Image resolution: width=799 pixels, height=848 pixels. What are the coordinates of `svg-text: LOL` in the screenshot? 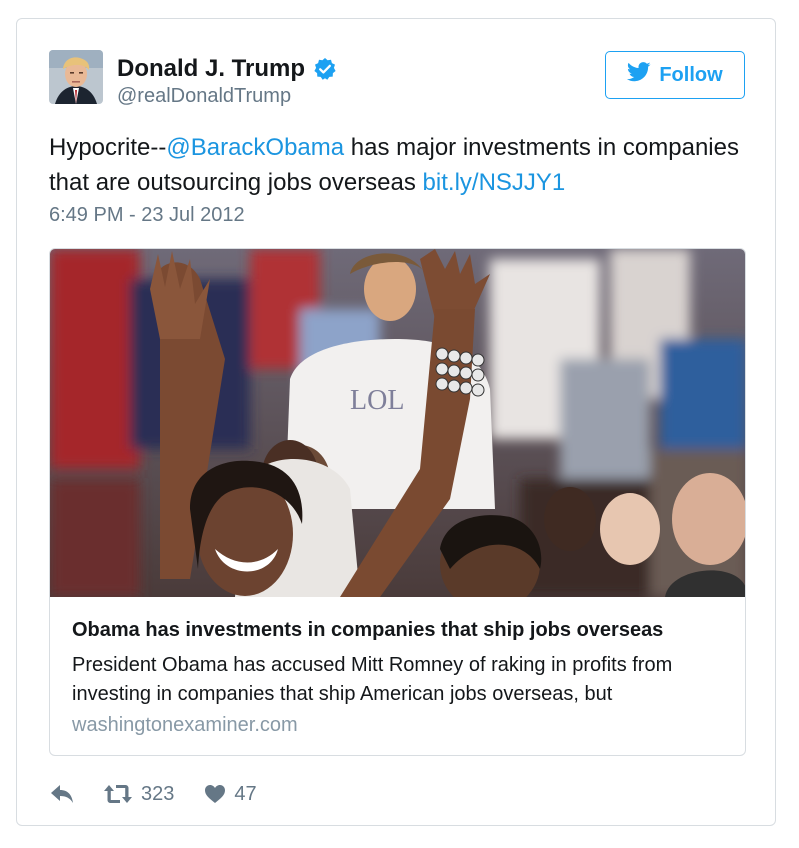 It's located at (377, 400).